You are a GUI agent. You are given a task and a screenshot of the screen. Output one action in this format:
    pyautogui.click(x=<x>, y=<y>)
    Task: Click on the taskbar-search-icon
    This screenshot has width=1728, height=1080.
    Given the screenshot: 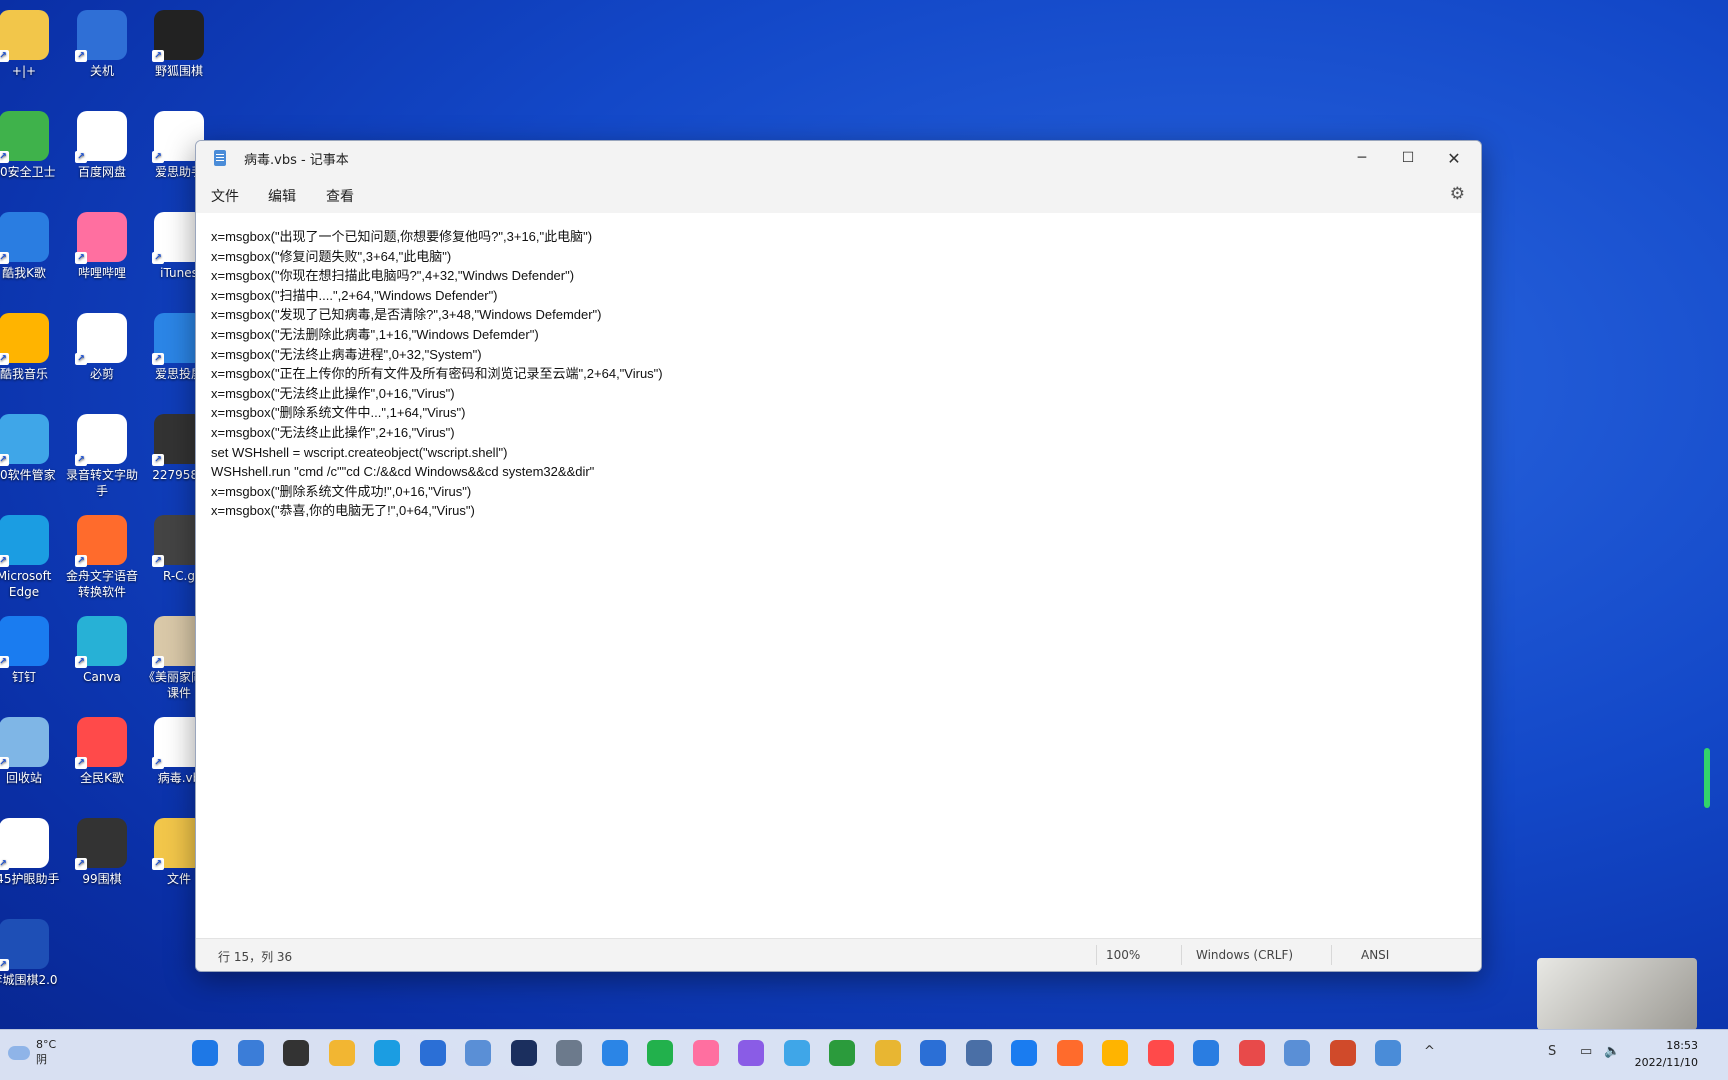 What is the action you would take?
    pyautogui.click(x=250, y=1053)
    